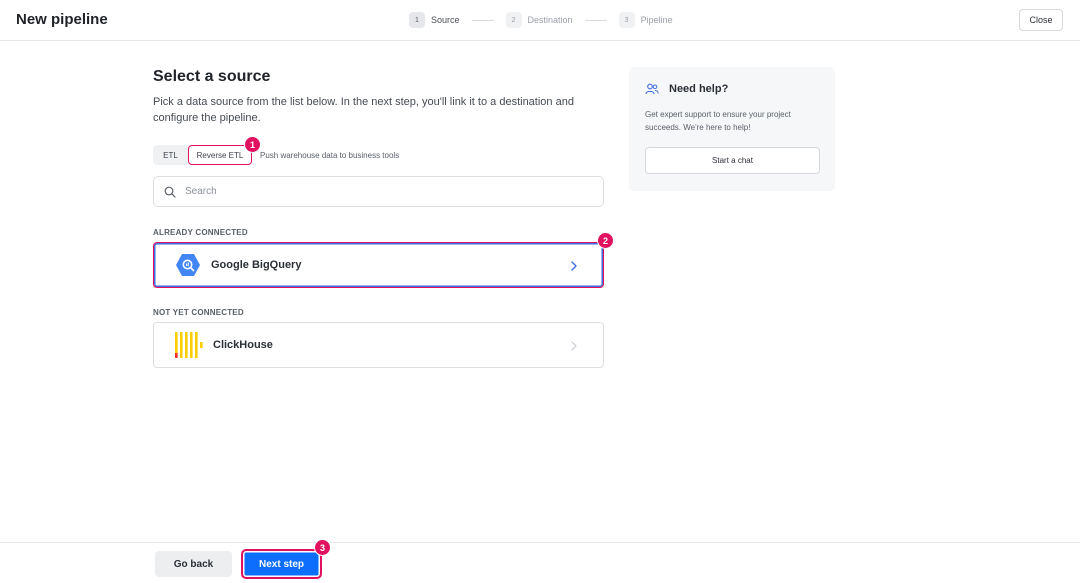 This screenshot has height=583, width=1080. I want to click on section-heading: Select a source, so click(212, 76).